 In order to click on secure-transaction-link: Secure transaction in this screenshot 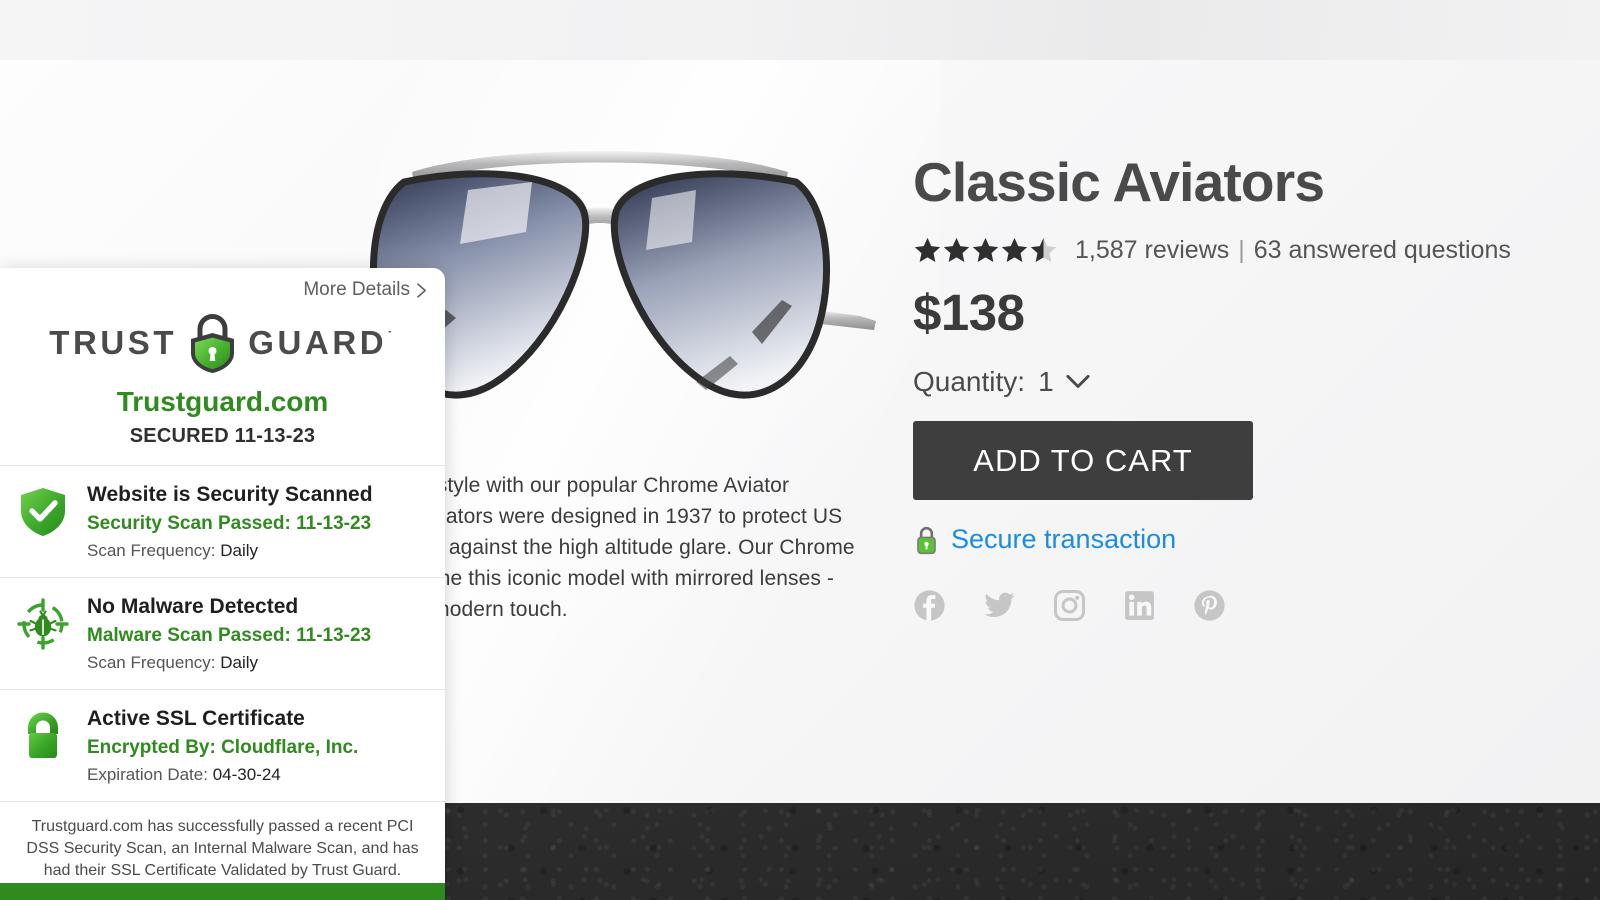, I will do `click(1063, 539)`.